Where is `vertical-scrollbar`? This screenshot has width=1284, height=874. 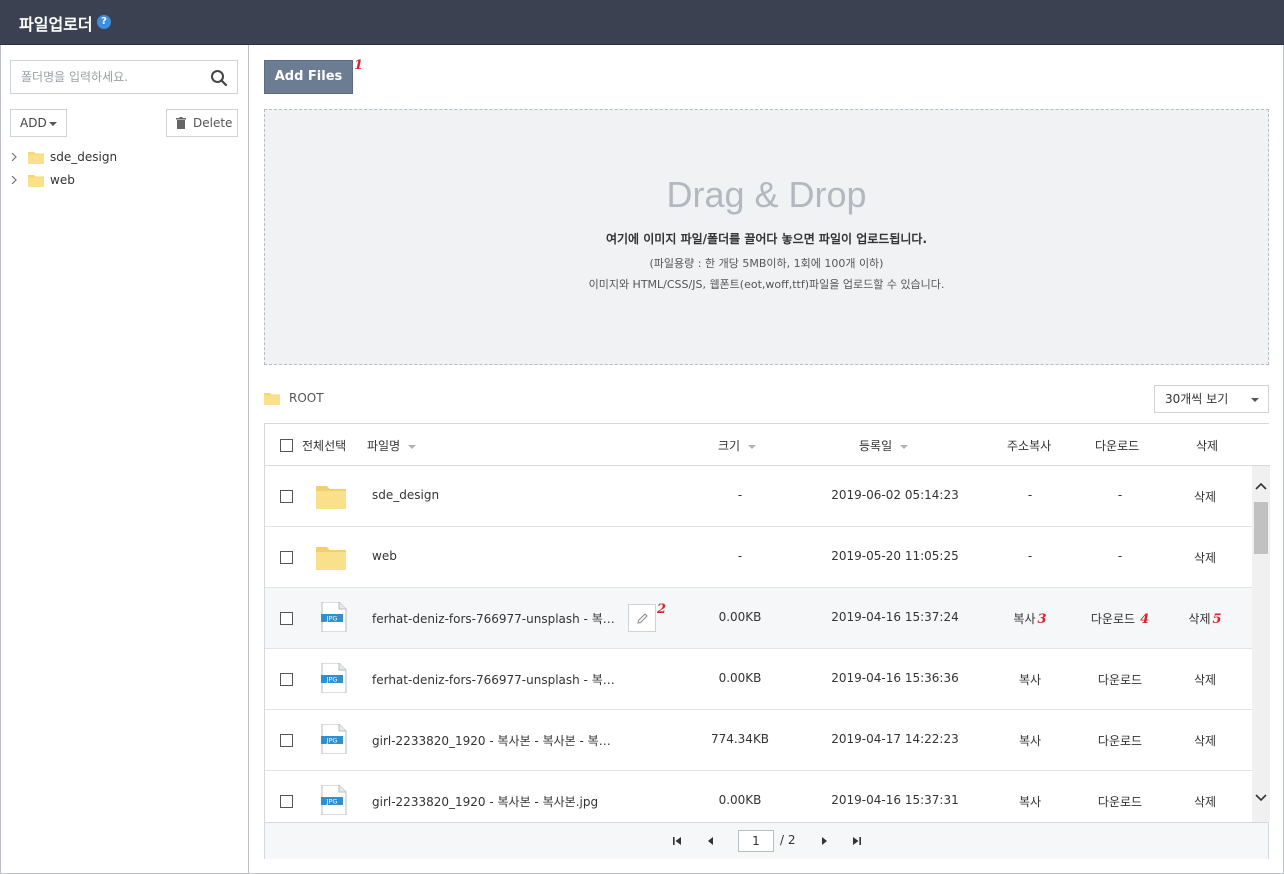
vertical-scrollbar is located at coordinates (1261, 644).